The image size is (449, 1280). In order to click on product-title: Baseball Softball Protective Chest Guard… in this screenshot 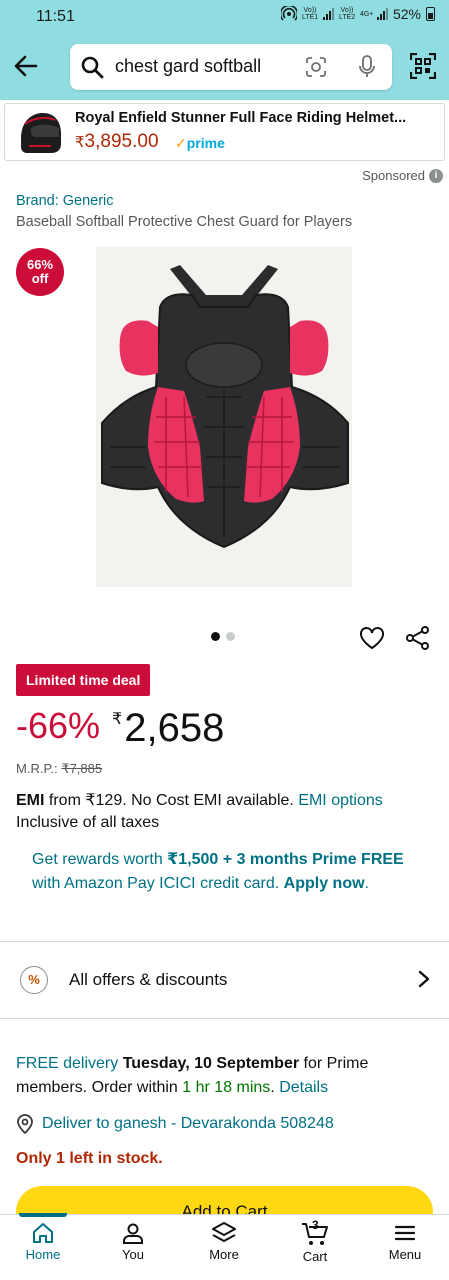, I will do `click(184, 222)`.